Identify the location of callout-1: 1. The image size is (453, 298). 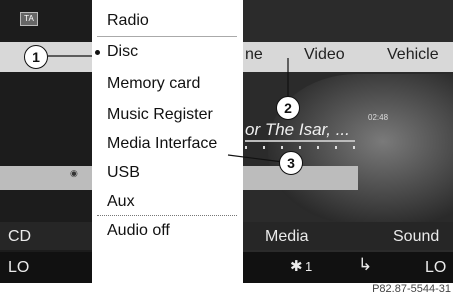
(36, 57).